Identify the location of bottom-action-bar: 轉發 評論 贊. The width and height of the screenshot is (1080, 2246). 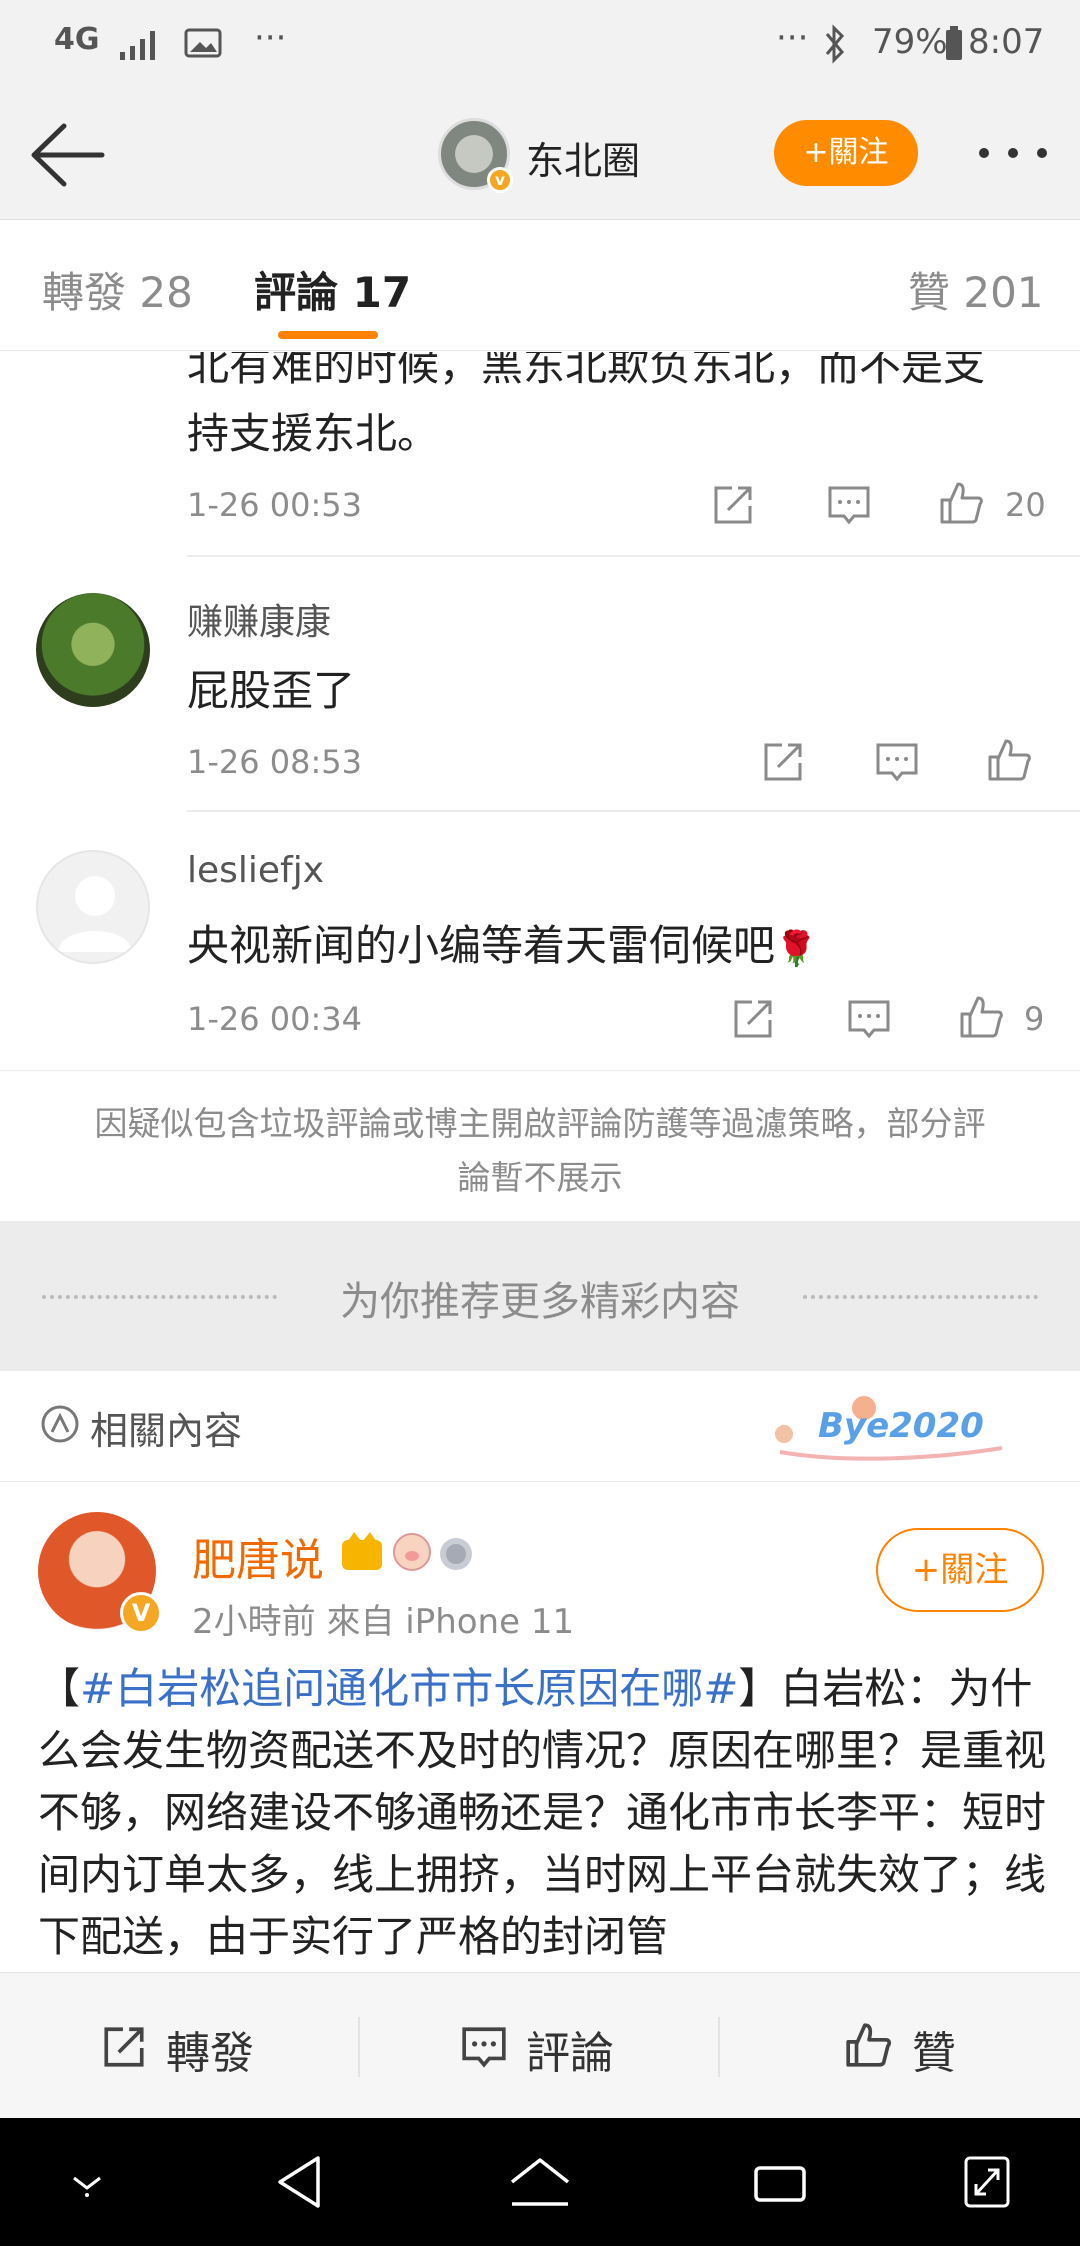
(540, 2045).